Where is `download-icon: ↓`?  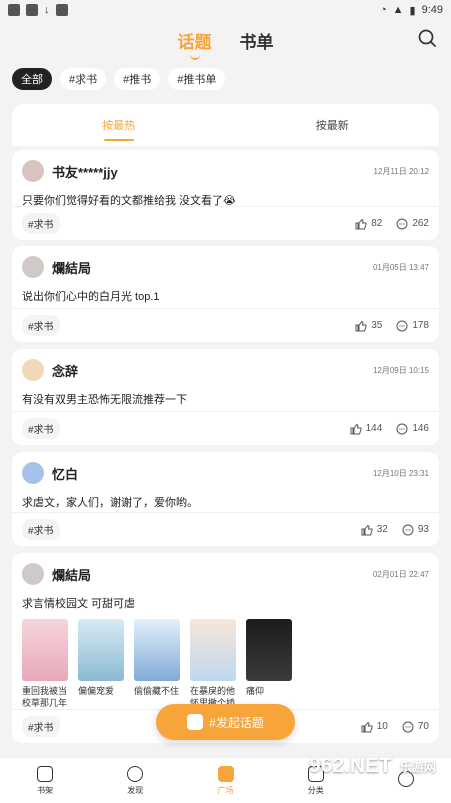 download-icon: ↓ is located at coordinates (47, 10).